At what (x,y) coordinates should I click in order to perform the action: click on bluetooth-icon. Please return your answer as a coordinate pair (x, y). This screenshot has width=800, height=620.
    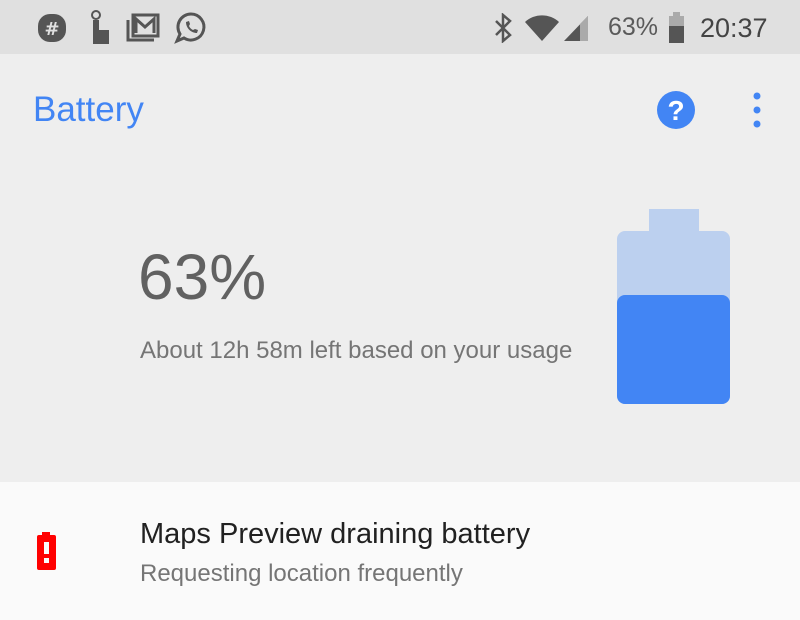
    Looking at the image, I should click on (503, 28).